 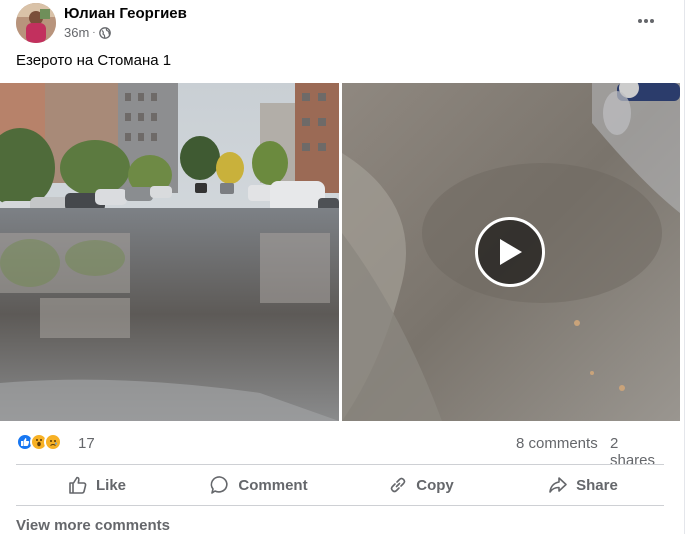 I want to click on avatar-image, so click(x=36, y=23).